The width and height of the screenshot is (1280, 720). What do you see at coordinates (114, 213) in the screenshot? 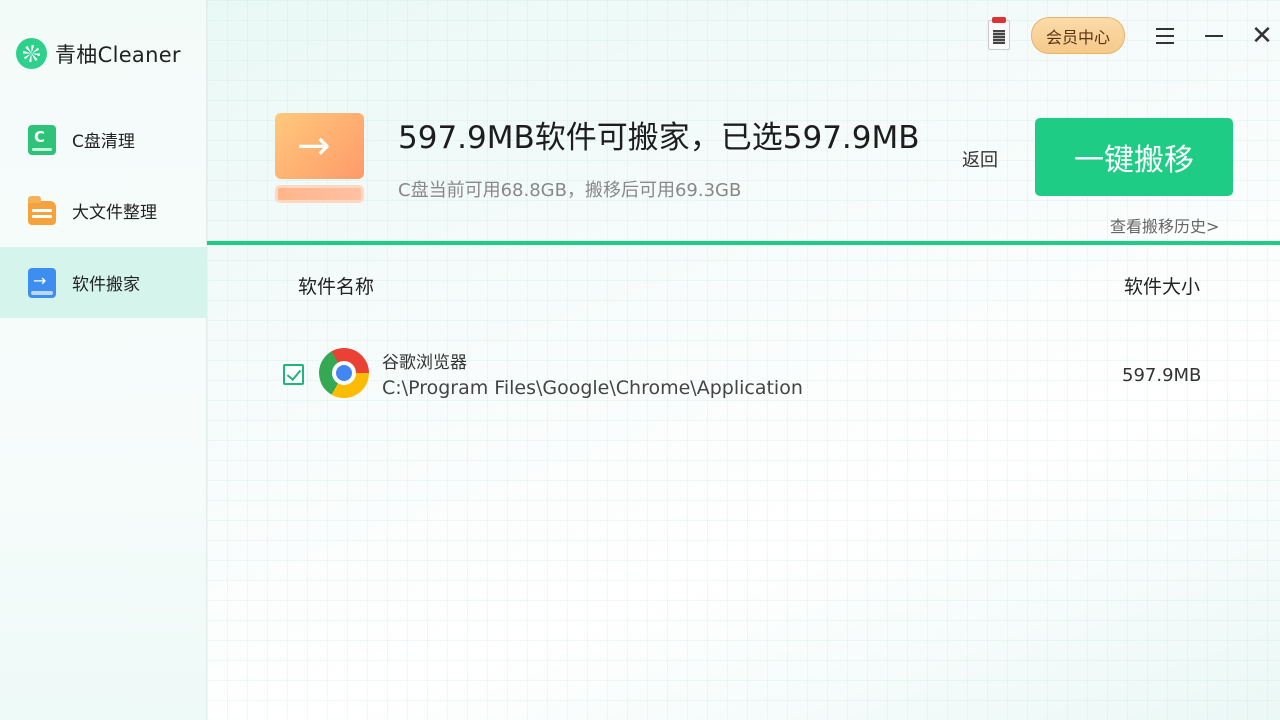
I see `sidebar-item-label: 大文件整理` at bounding box center [114, 213].